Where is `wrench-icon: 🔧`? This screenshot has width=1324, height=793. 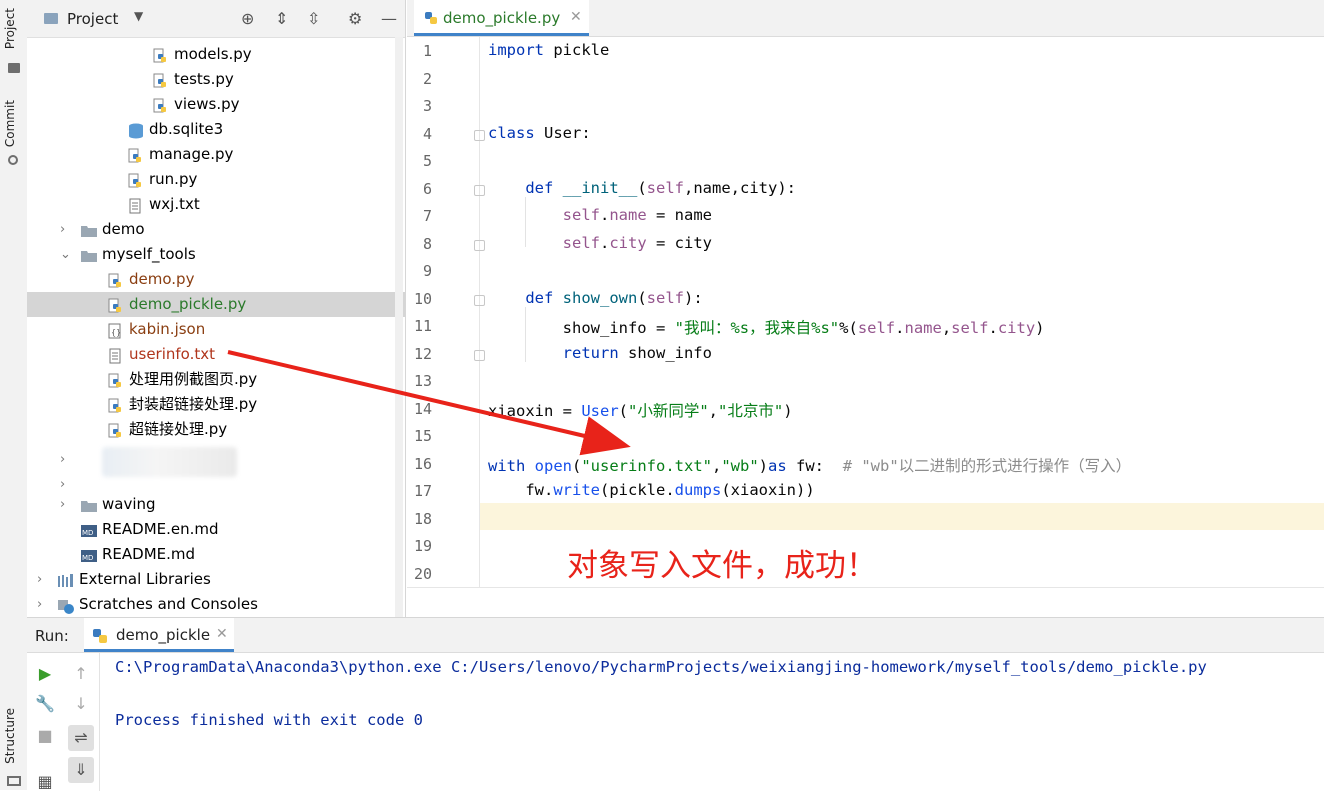
wrench-icon: 🔧 is located at coordinates (45, 704).